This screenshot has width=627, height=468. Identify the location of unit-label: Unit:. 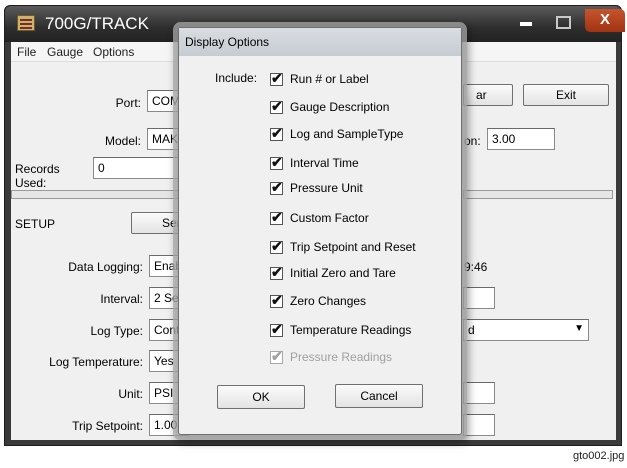
(130, 394).